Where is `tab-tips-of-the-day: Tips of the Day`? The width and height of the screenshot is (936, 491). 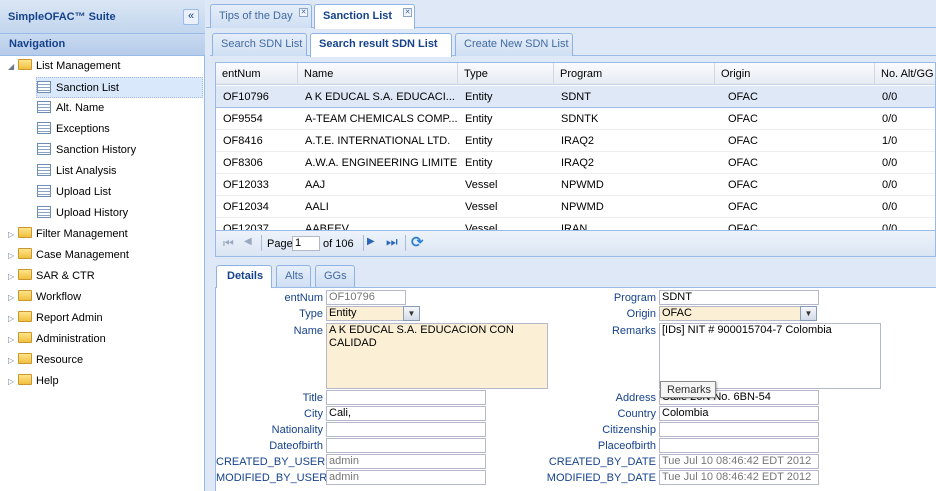 tab-tips-of-the-day: Tips of the Day is located at coordinates (261, 16).